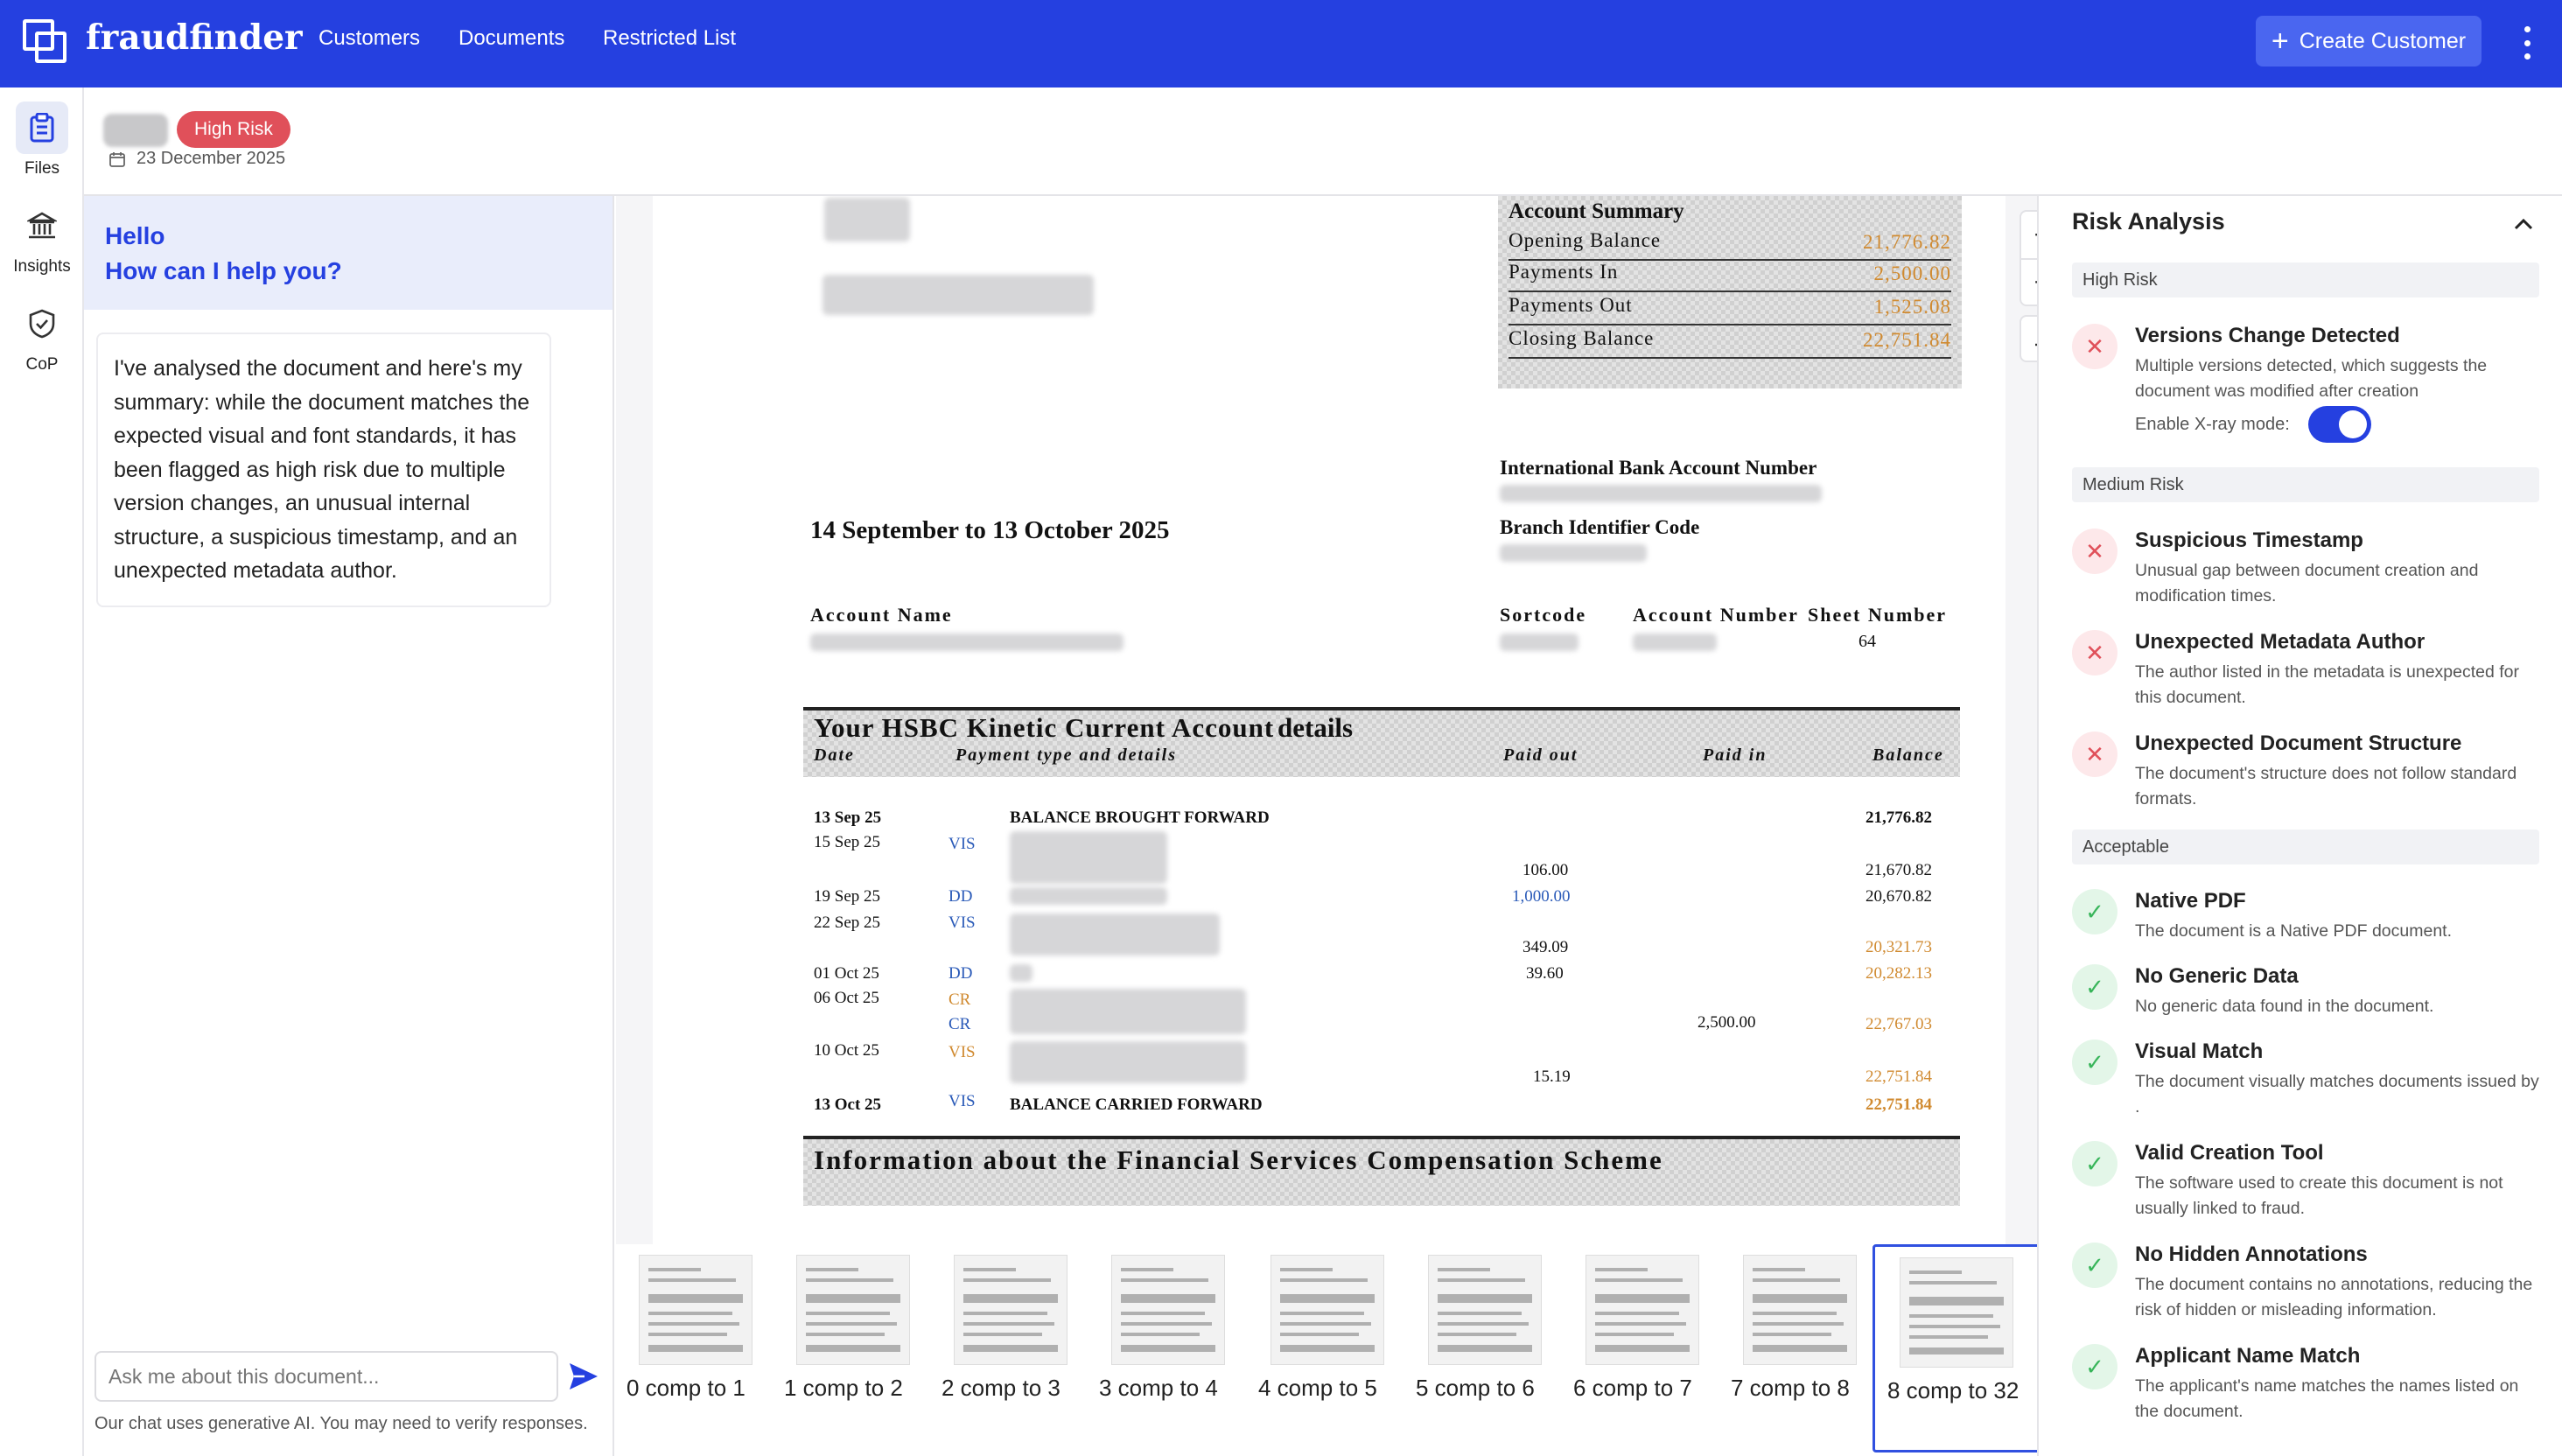 The width and height of the screenshot is (2562, 1456). I want to click on customer-name-redacted, so click(135, 130).